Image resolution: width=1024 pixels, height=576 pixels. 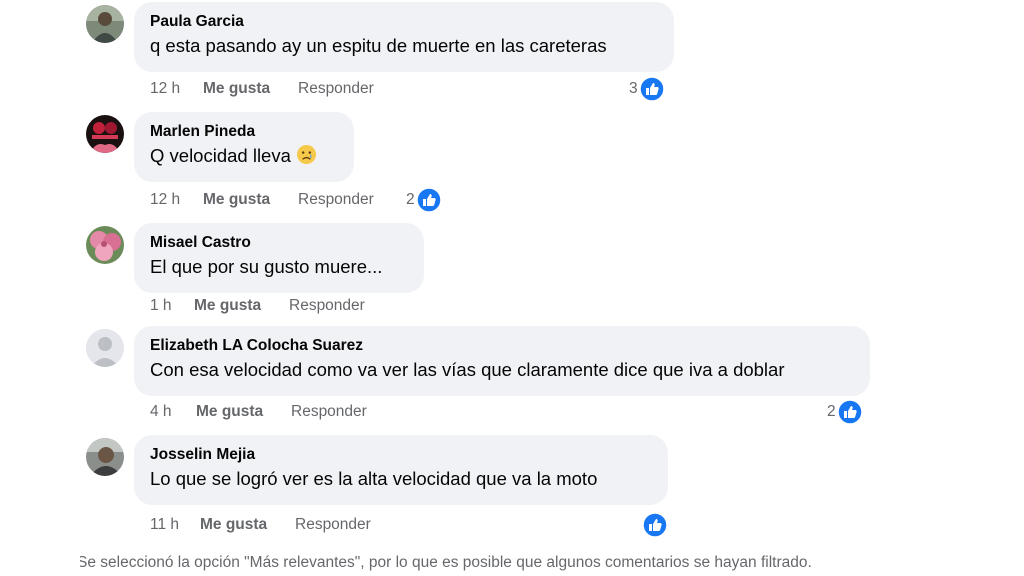 What do you see at coordinates (306, 158) in the screenshot?
I see `sad-face-emoji-icon` at bounding box center [306, 158].